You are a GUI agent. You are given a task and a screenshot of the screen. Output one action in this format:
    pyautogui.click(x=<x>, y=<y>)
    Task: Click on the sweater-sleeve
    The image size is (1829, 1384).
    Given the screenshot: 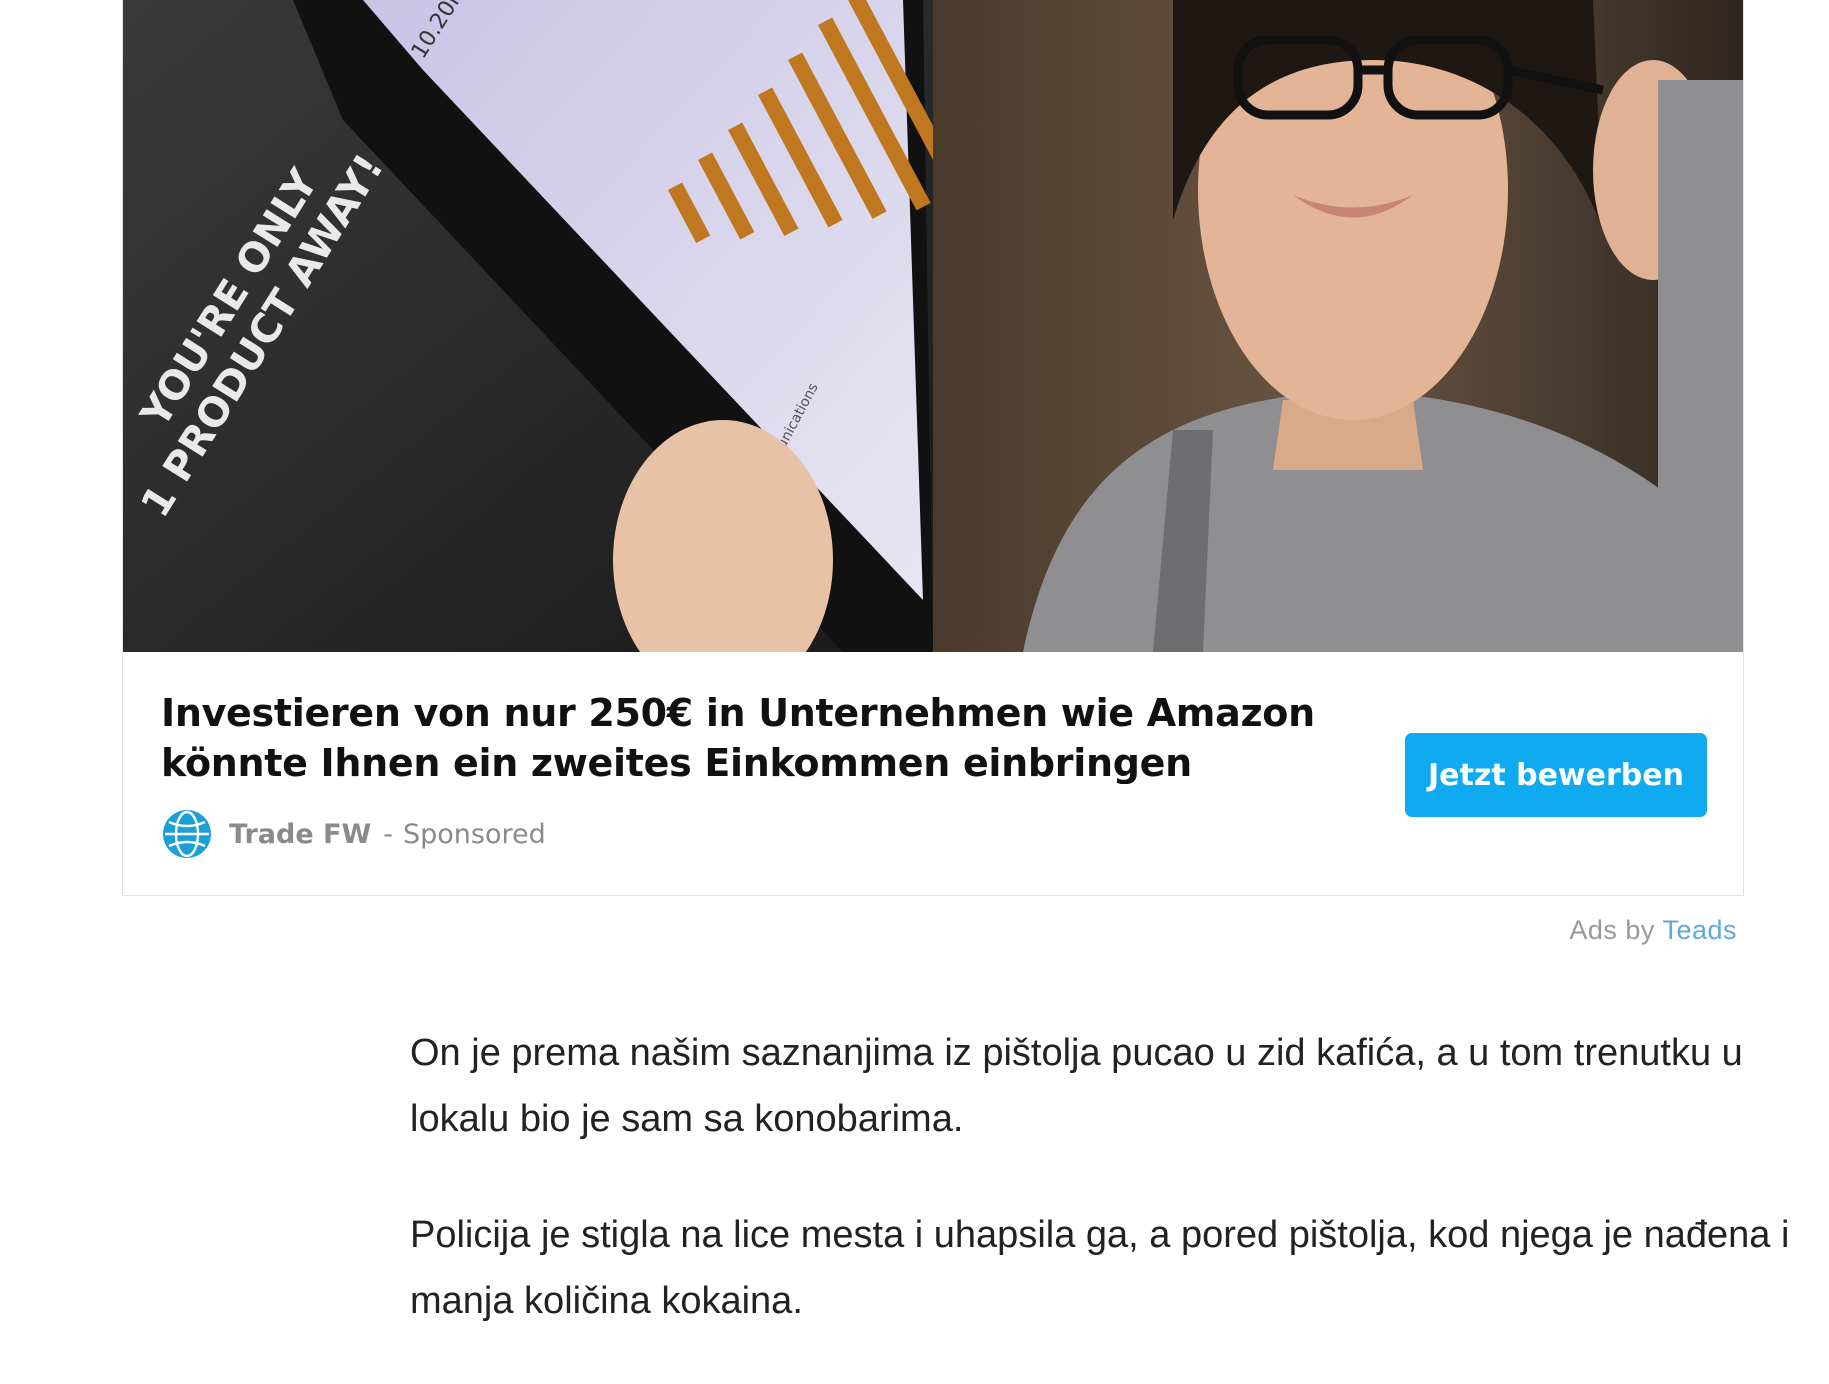 What is the action you would take?
    pyautogui.click(x=1700, y=340)
    